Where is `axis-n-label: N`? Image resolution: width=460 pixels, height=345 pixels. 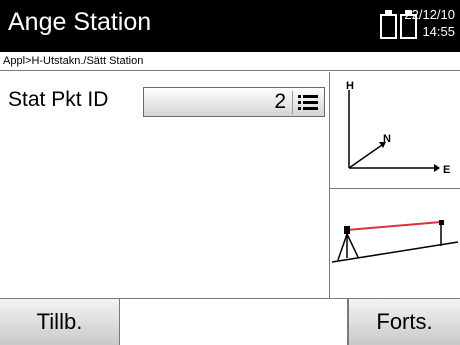
axis-n-label: N is located at coordinates (387, 139).